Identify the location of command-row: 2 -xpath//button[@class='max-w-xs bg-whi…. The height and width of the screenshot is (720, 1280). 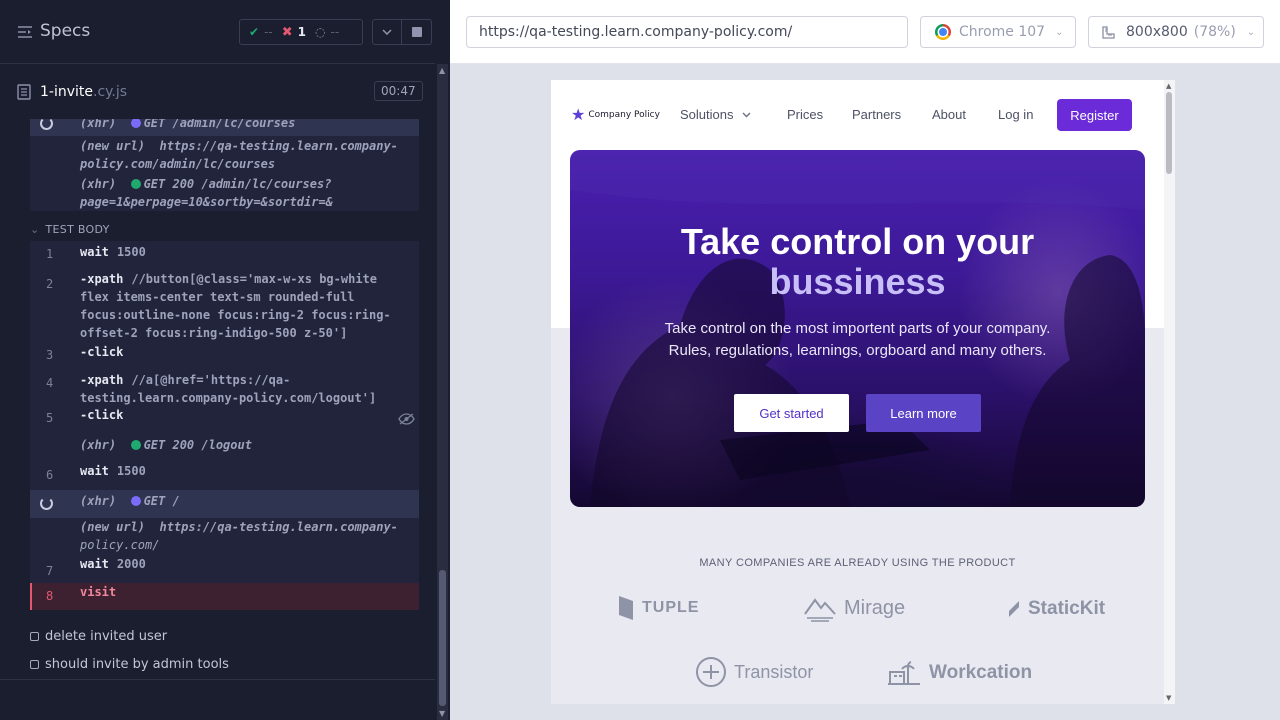
(224, 303).